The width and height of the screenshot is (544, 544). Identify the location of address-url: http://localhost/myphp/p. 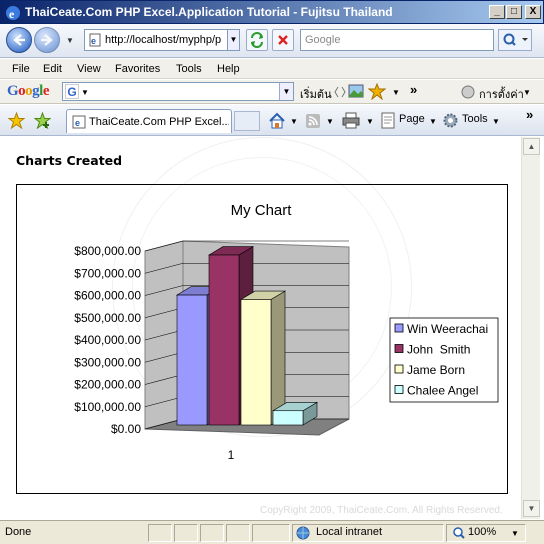
(163, 40).